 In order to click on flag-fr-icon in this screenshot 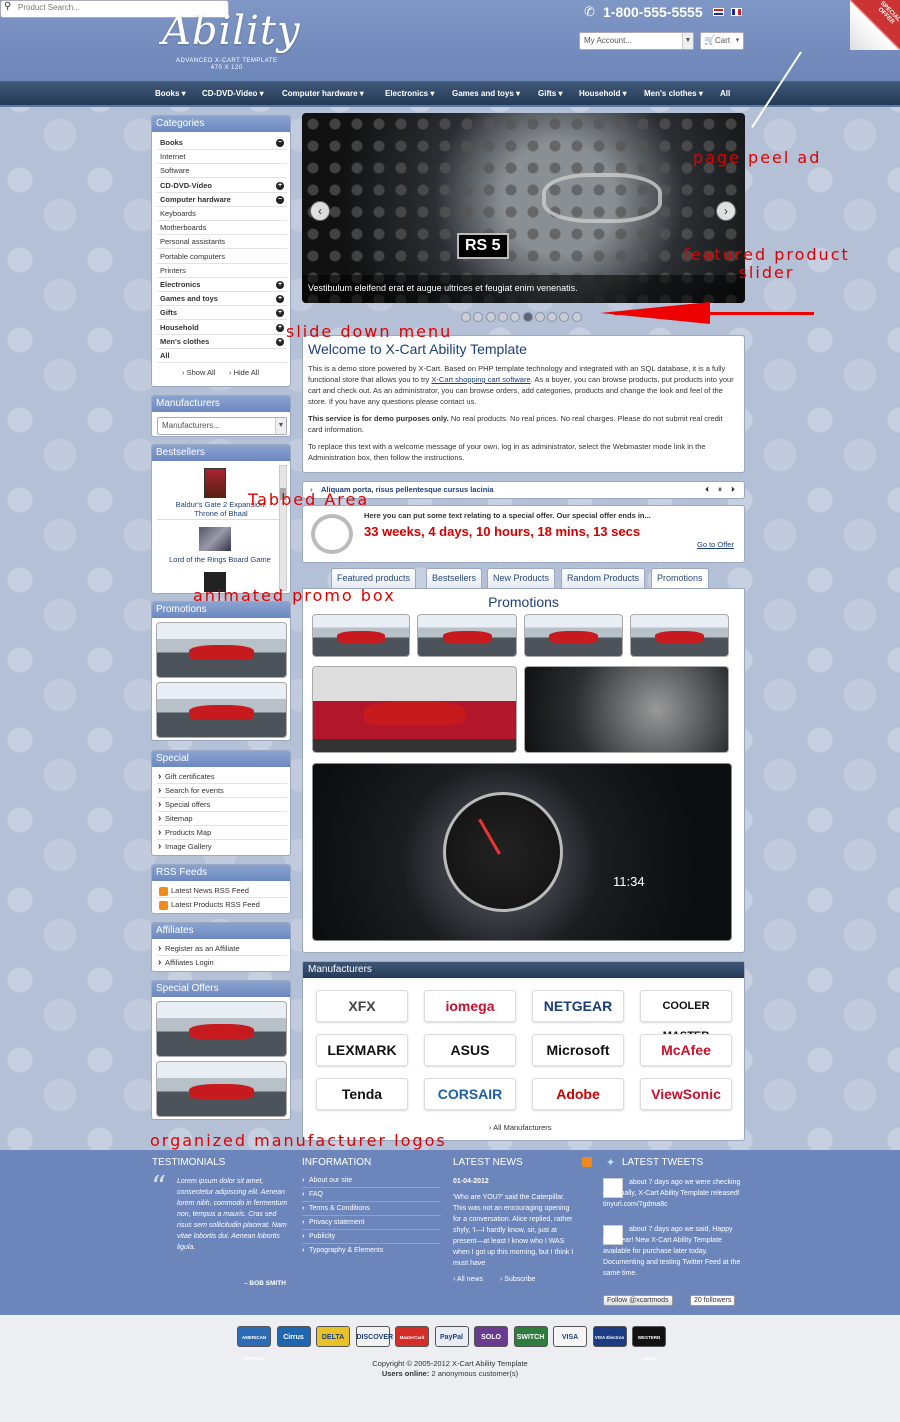, I will do `click(736, 12)`.